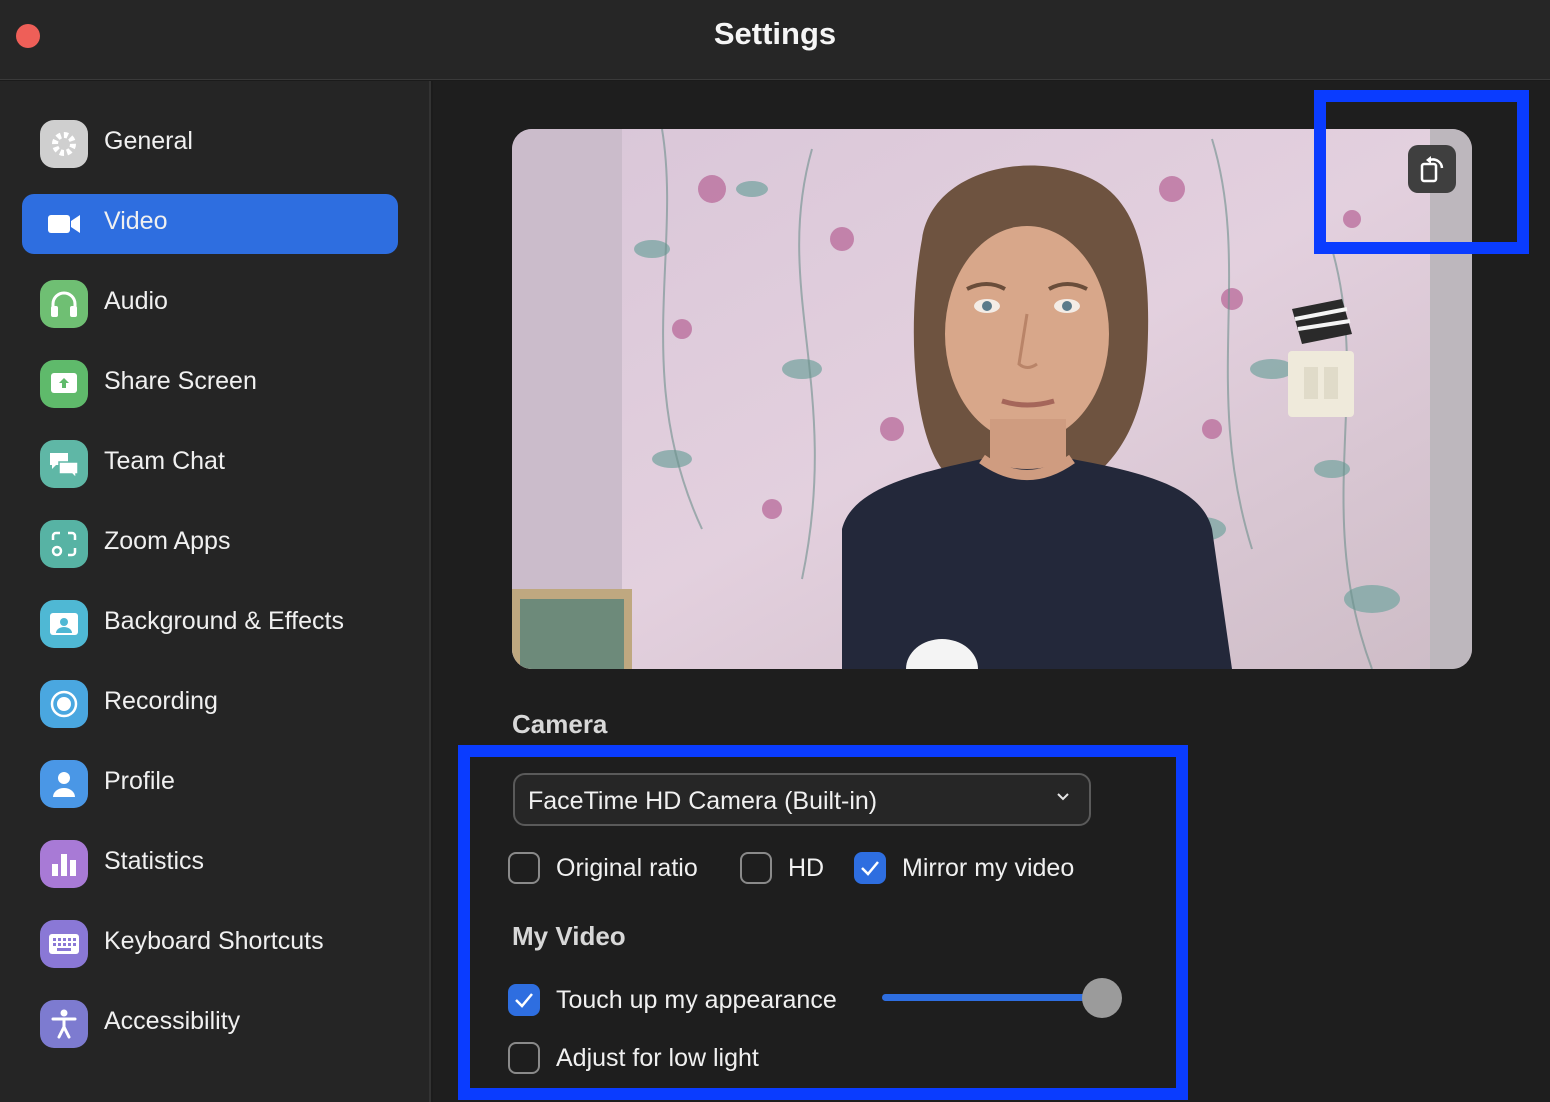 The width and height of the screenshot is (1550, 1102). Describe the element at coordinates (210, 224) in the screenshot. I see `sidebar-item-video: Video` at that location.